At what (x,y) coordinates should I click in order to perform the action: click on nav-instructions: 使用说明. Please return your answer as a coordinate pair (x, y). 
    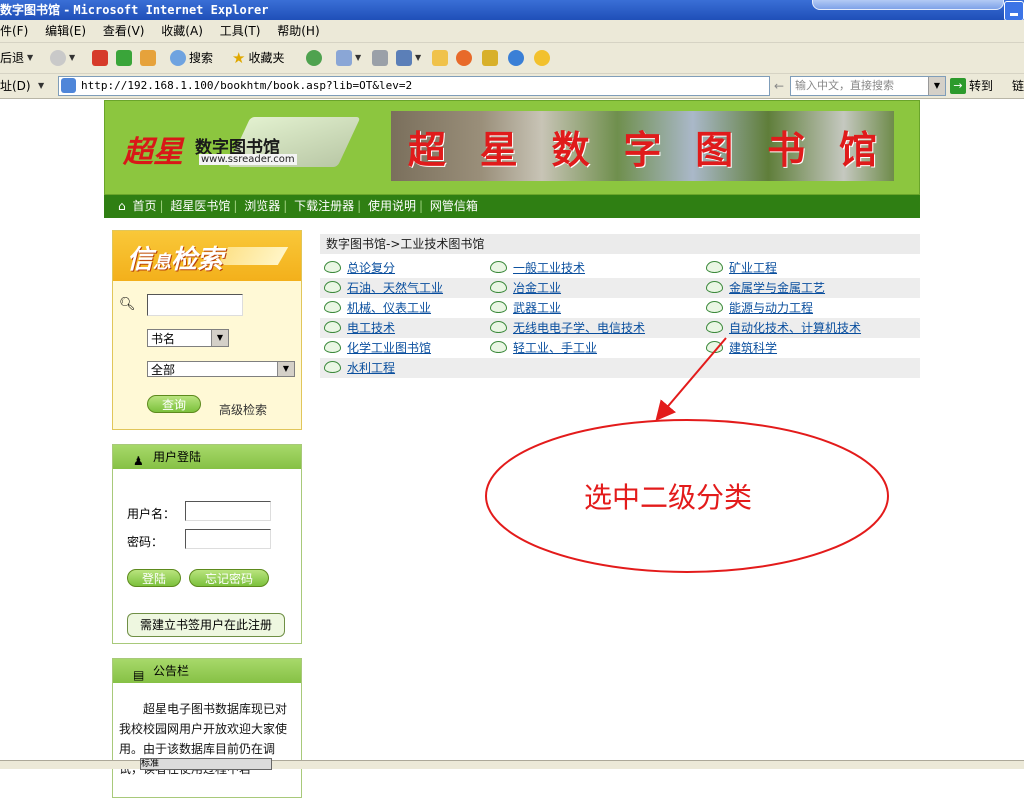
    Looking at the image, I should click on (392, 206).